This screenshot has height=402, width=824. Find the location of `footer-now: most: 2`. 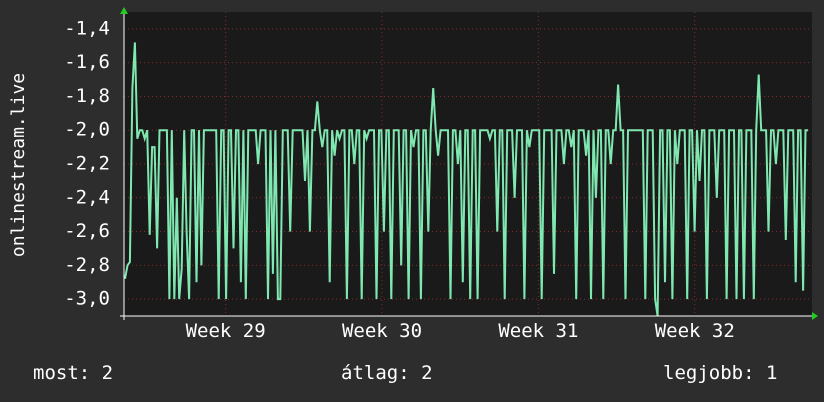

footer-now: most: 2 is located at coordinates (73, 373).